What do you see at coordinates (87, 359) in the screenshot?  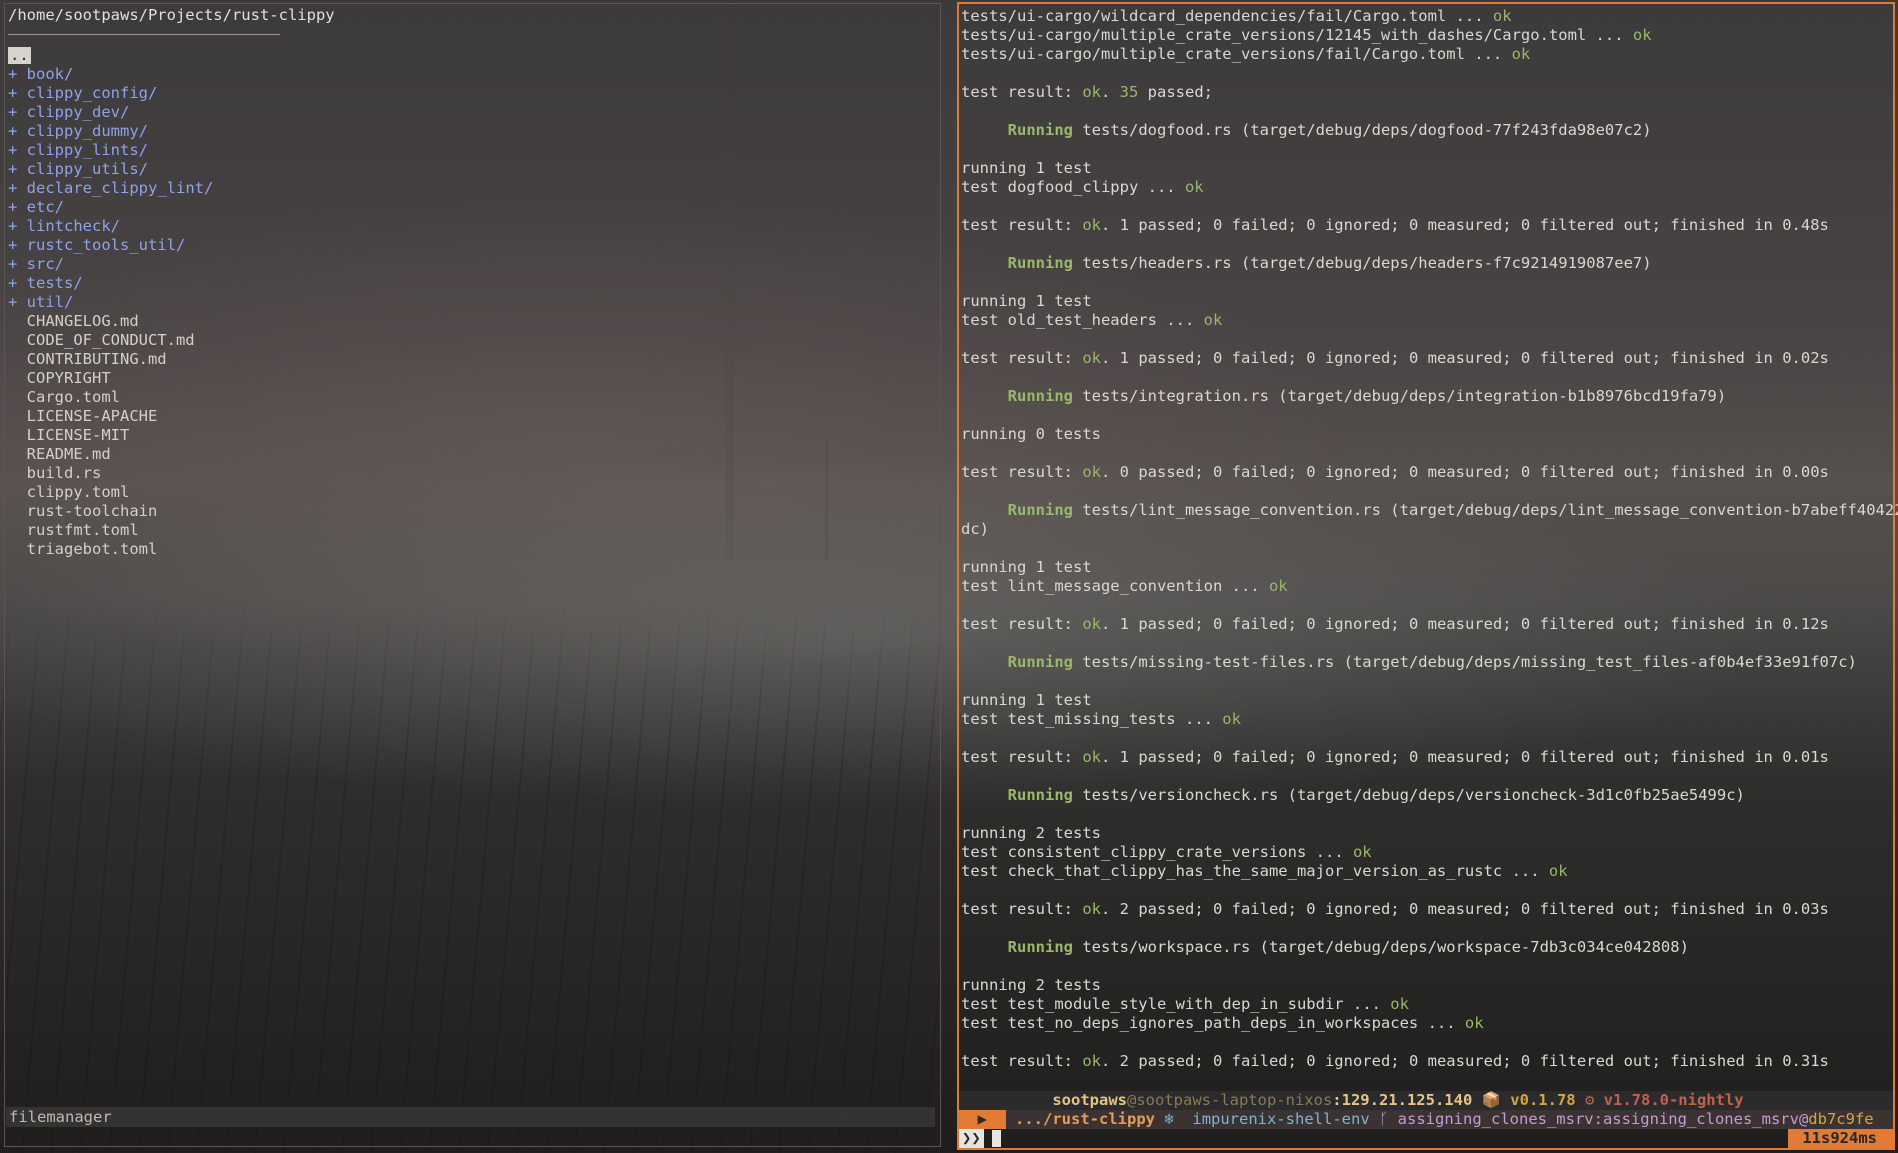 I see `file-name: CONTRIBUTING.md` at bounding box center [87, 359].